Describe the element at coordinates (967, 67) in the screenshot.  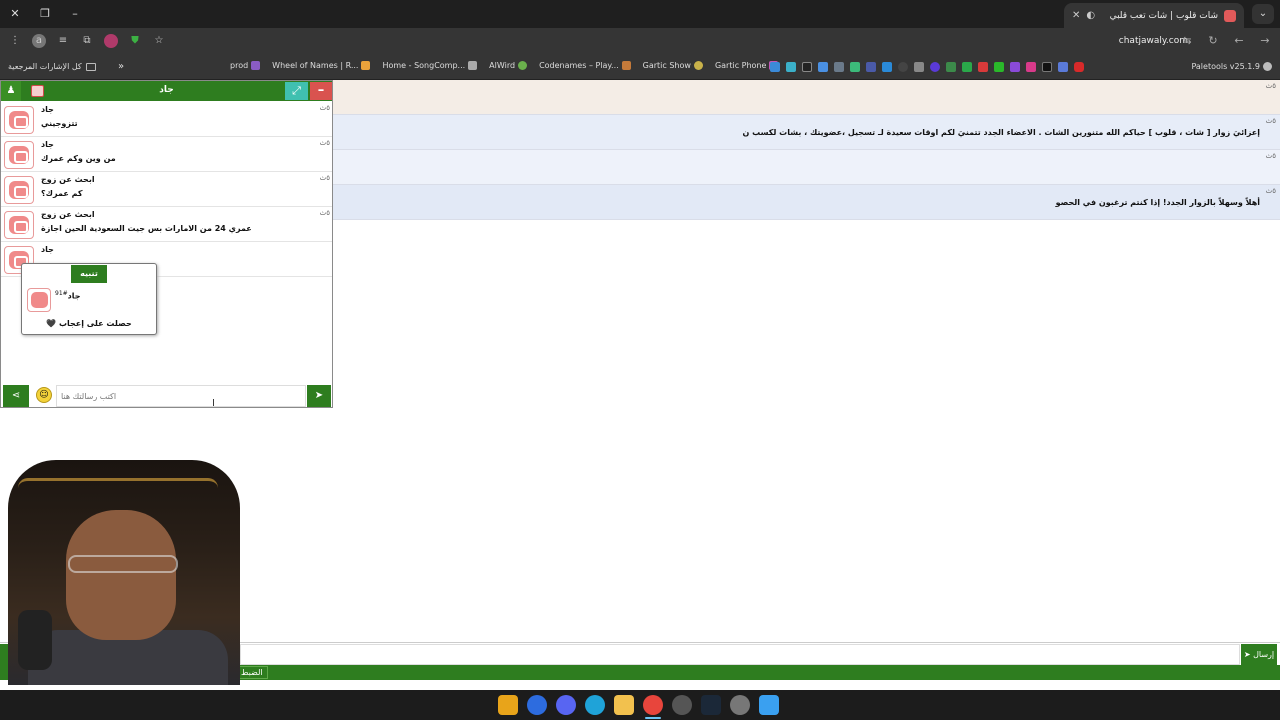
I see `bookmark-refresh-icon` at that location.